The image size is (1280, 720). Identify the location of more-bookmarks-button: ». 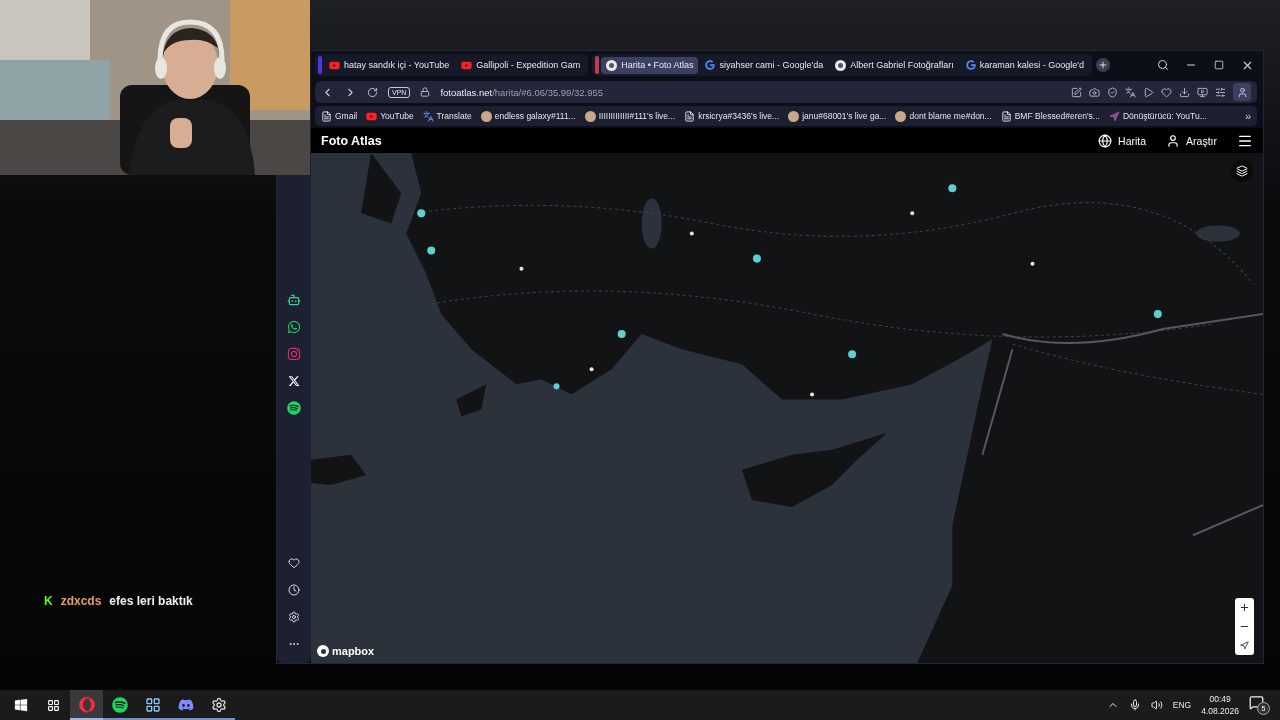
(1247, 116).